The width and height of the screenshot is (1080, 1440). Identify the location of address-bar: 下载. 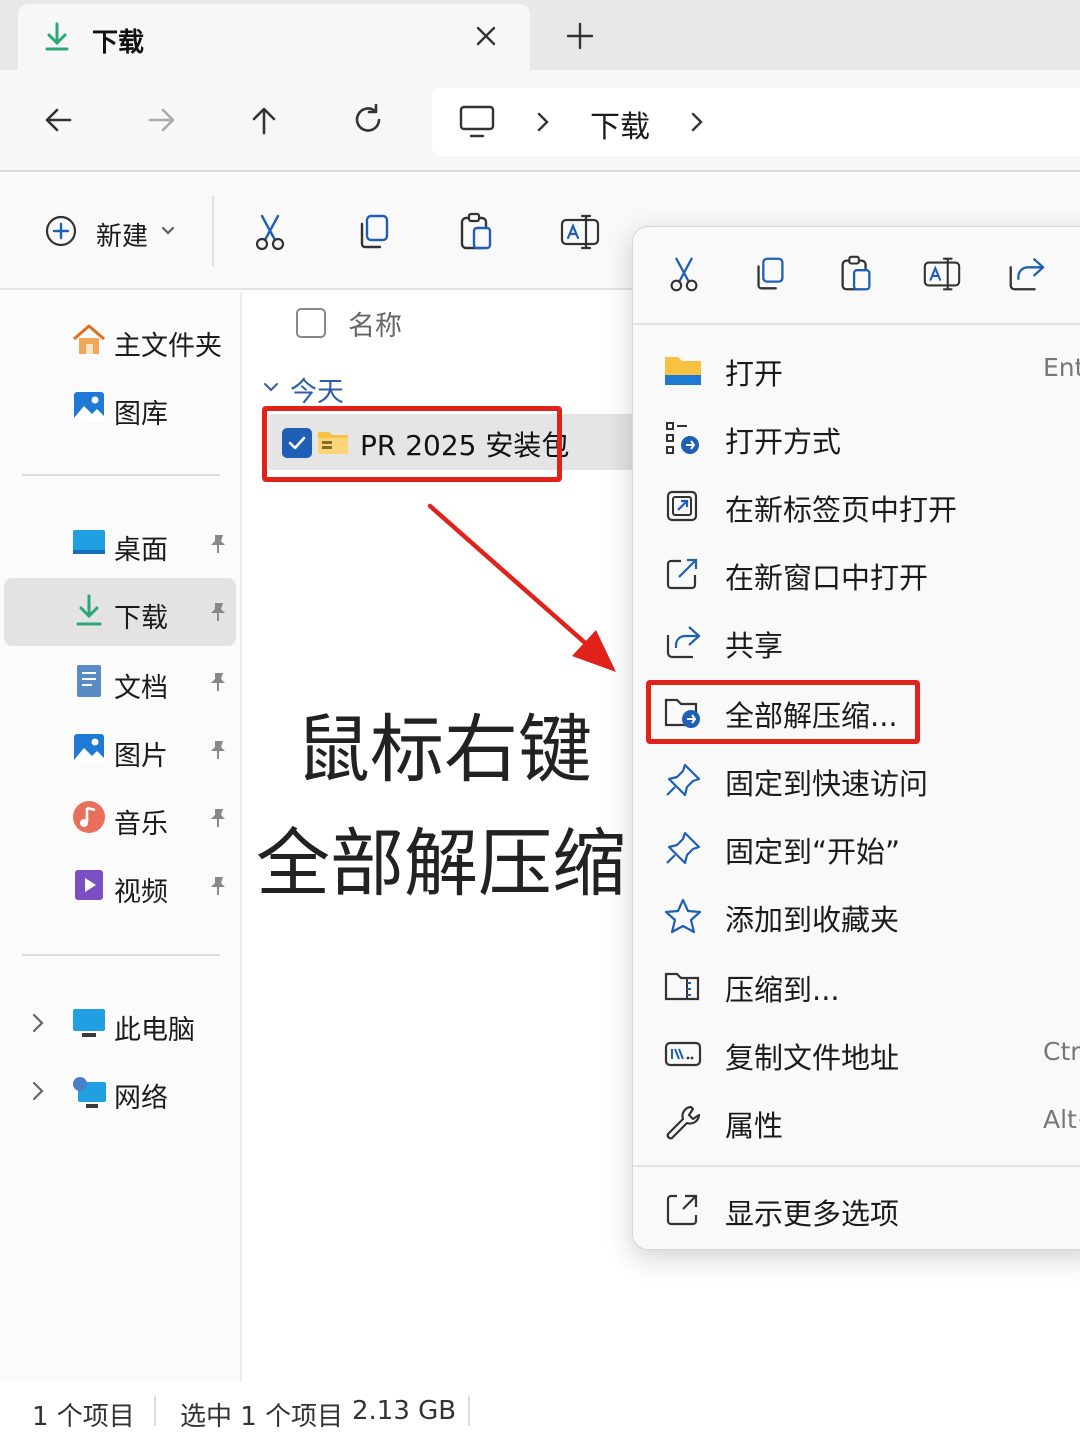
(756, 122).